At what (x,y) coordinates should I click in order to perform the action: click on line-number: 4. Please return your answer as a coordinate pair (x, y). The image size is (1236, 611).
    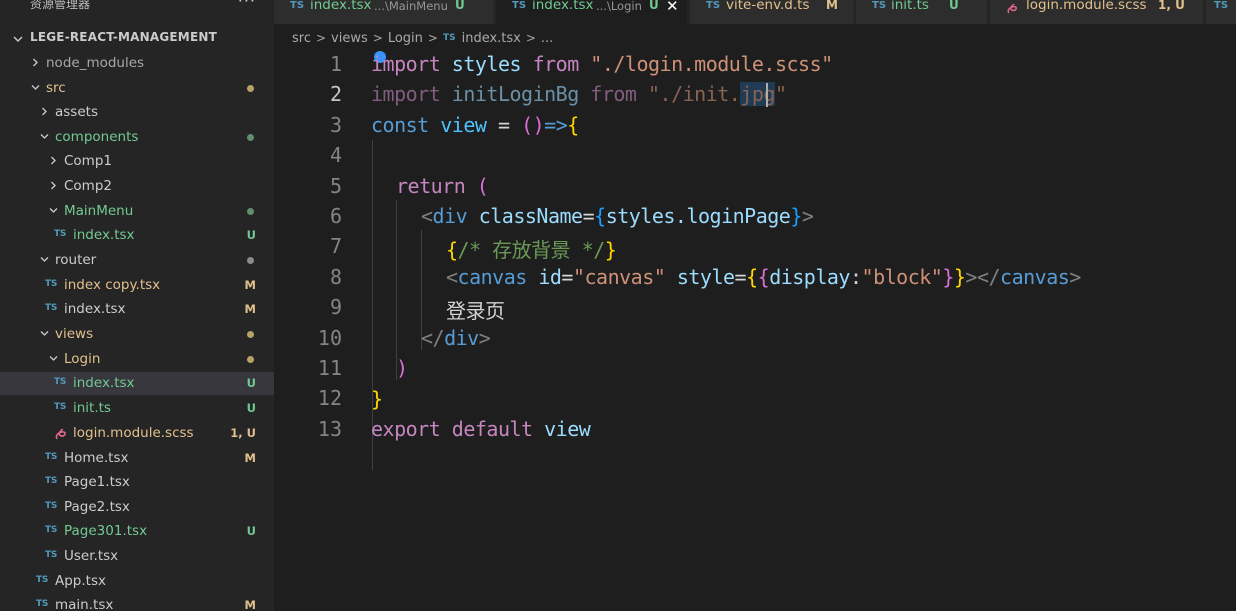
    Looking at the image, I should click on (335, 155).